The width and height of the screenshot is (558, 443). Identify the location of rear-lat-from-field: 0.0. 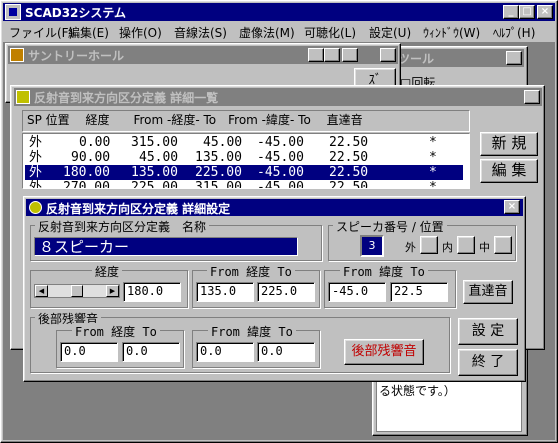
(225, 352).